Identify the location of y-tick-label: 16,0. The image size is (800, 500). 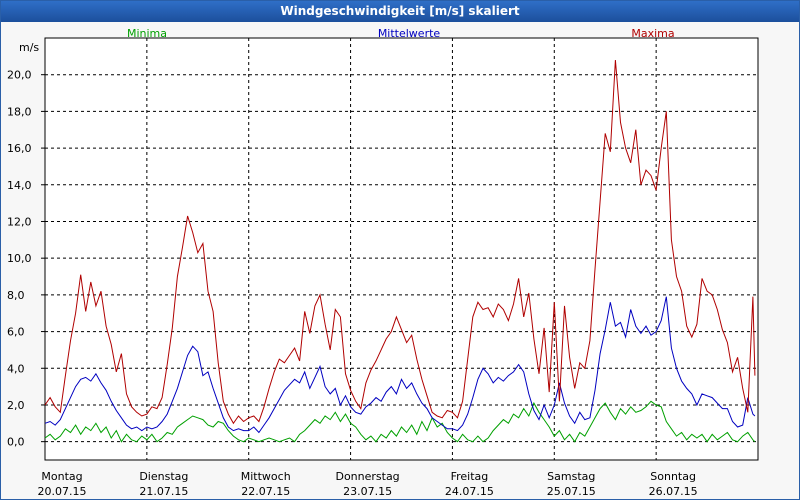
(19, 148).